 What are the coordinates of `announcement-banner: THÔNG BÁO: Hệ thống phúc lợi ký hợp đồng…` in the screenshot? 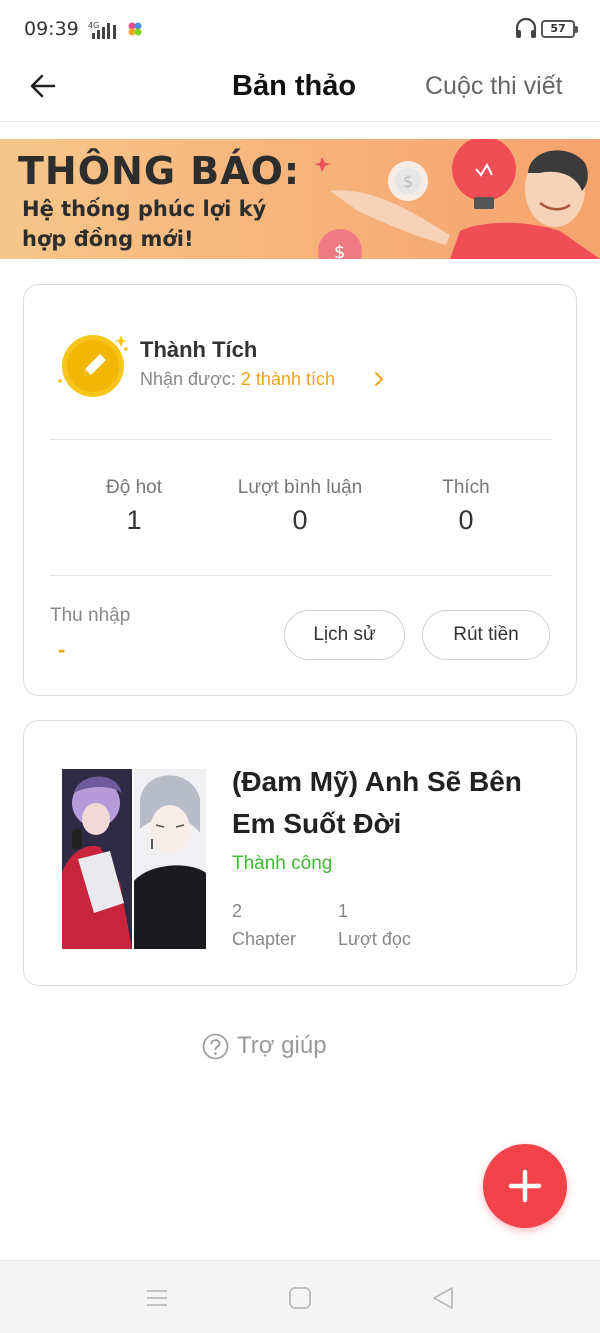 It's located at (300, 199).